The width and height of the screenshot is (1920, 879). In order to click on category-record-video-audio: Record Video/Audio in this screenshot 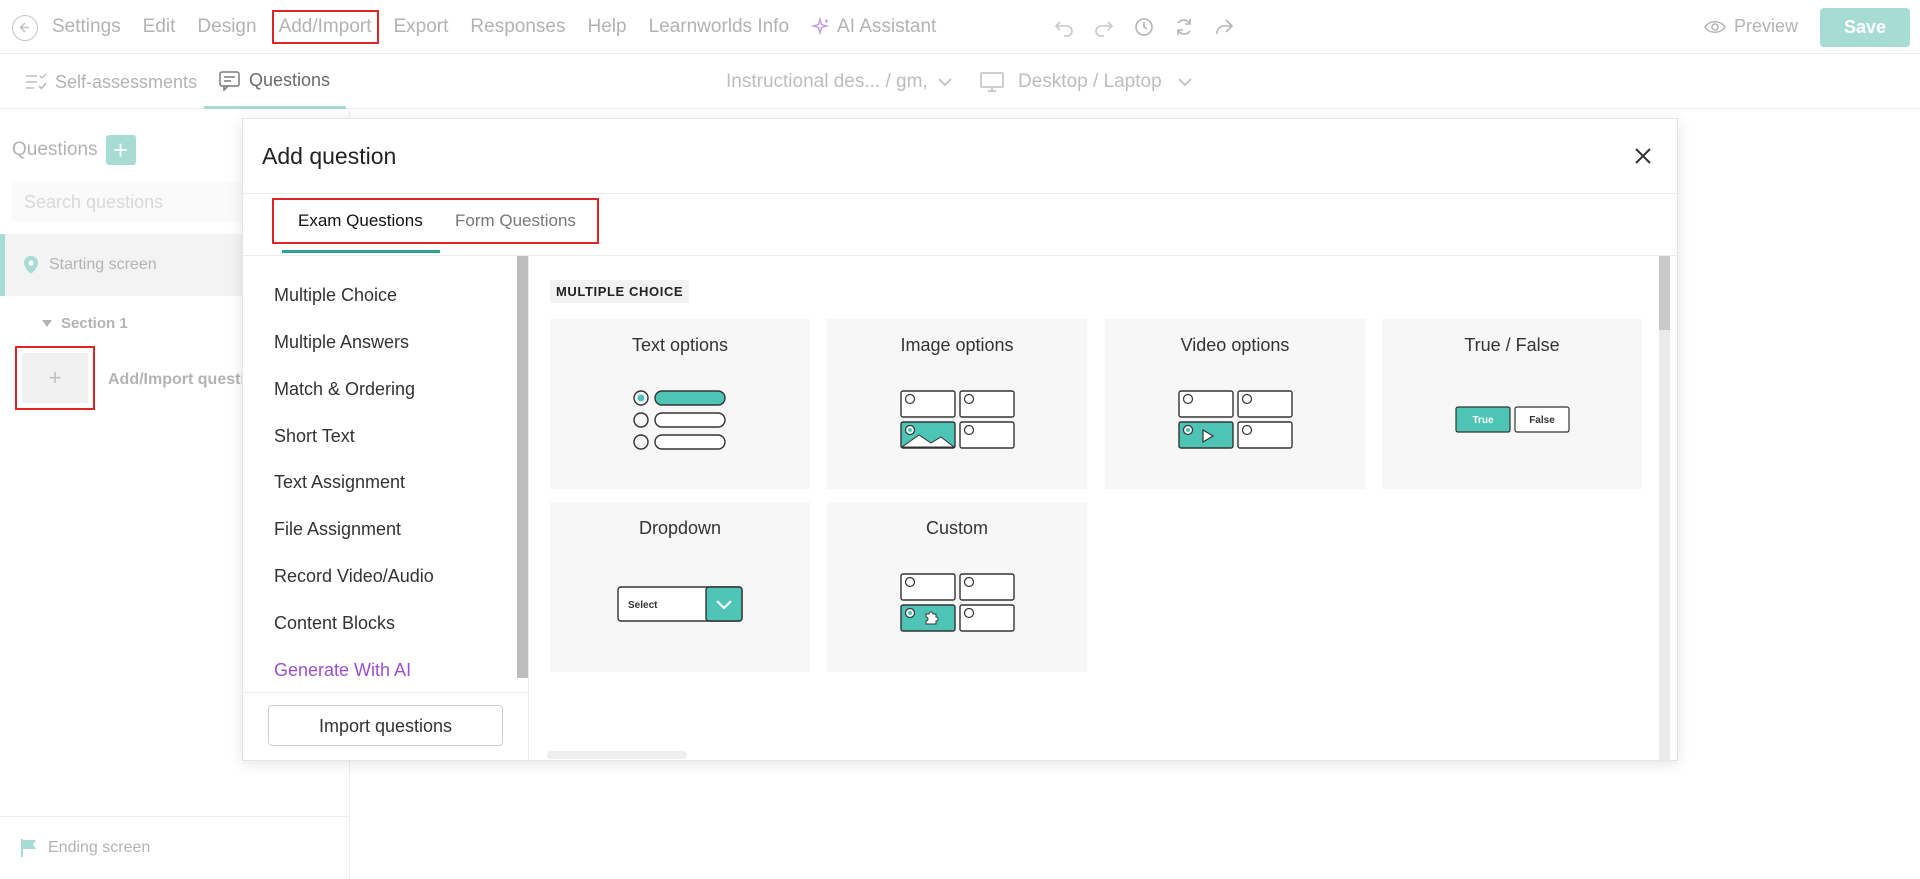, I will do `click(354, 576)`.